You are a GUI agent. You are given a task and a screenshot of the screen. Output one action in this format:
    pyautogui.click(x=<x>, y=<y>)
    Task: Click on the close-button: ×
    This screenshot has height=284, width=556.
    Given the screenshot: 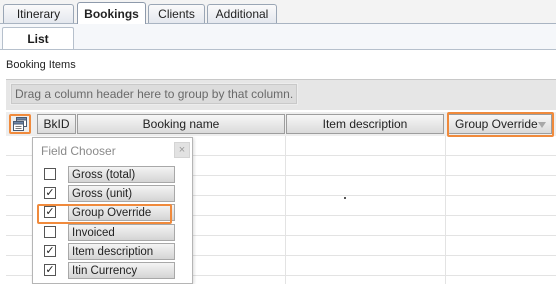 What is the action you would take?
    pyautogui.click(x=182, y=150)
    